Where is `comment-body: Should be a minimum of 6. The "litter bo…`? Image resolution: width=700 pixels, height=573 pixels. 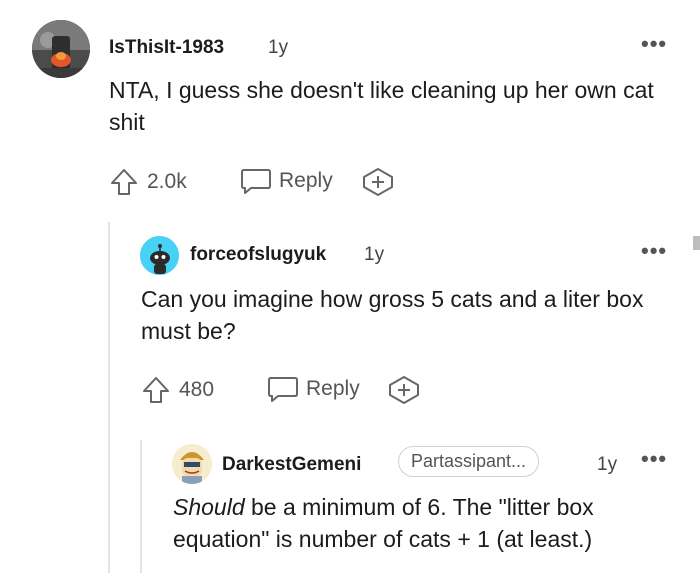
comment-body: Should be a minimum of 6. The "litter bo… is located at coordinates (433, 523).